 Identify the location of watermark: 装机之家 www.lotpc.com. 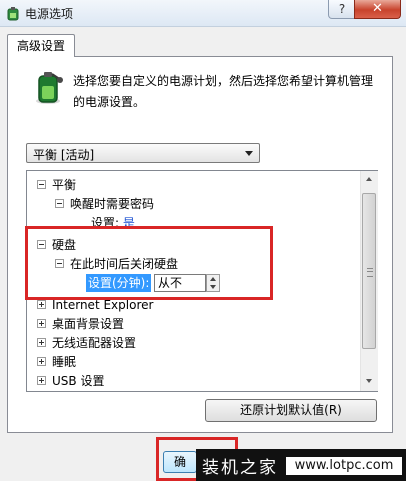
(301, 465).